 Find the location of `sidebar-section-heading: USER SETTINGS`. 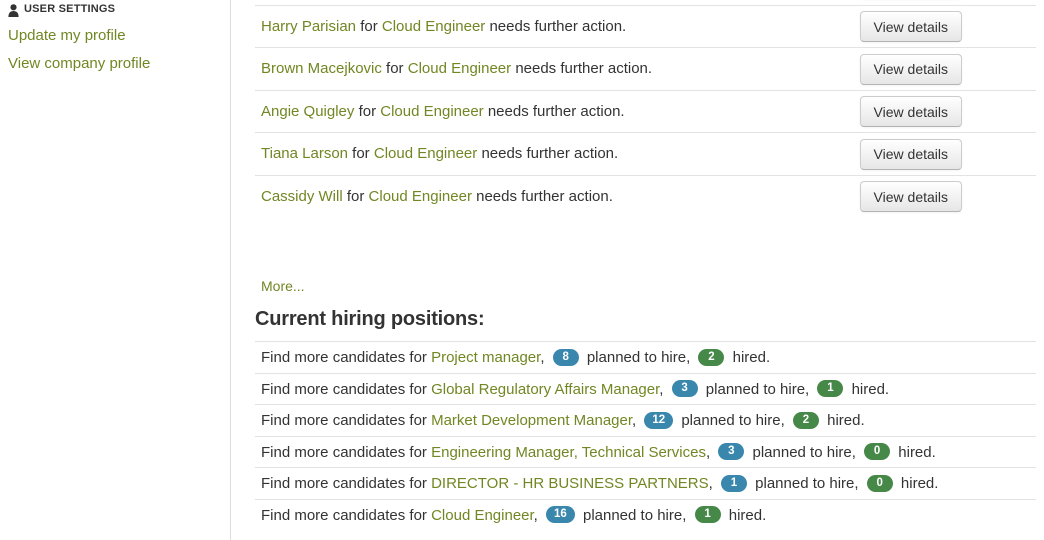

sidebar-section-heading: USER SETTINGS is located at coordinates (61, 9).